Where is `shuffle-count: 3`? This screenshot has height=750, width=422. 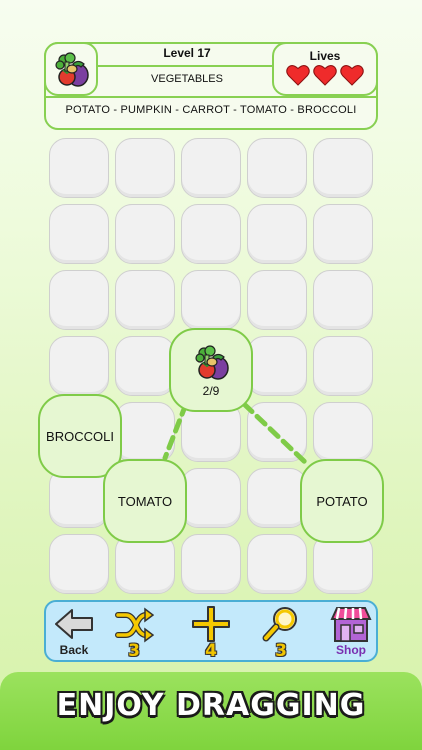
shuffle-count: 3 is located at coordinates (134, 651).